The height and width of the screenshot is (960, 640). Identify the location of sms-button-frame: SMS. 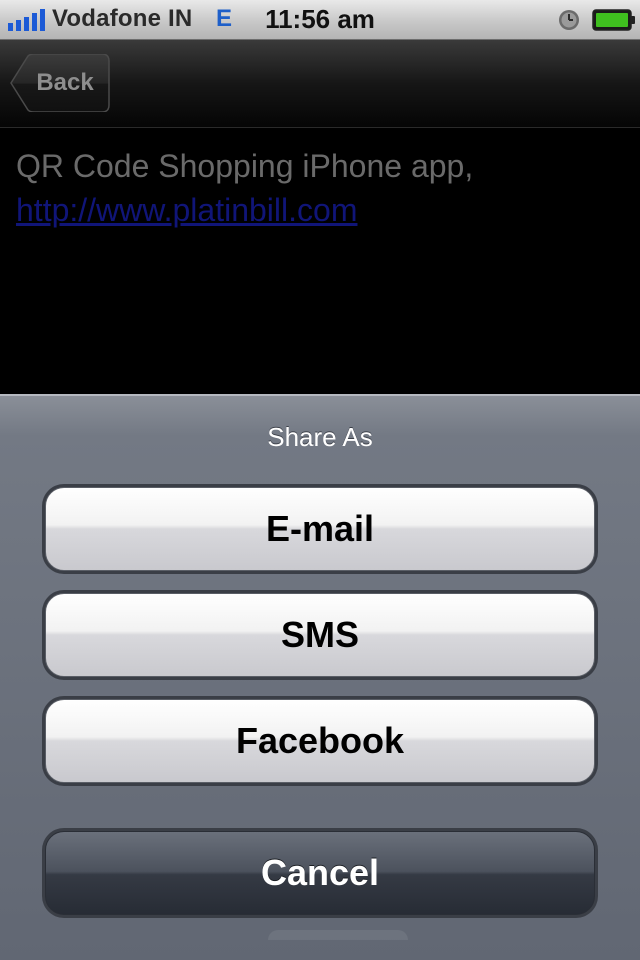
(320, 635).